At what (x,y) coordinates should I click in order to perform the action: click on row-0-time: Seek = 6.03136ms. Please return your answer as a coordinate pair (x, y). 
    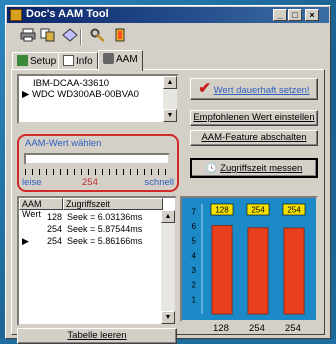
    Looking at the image, I should click on (105, 217).